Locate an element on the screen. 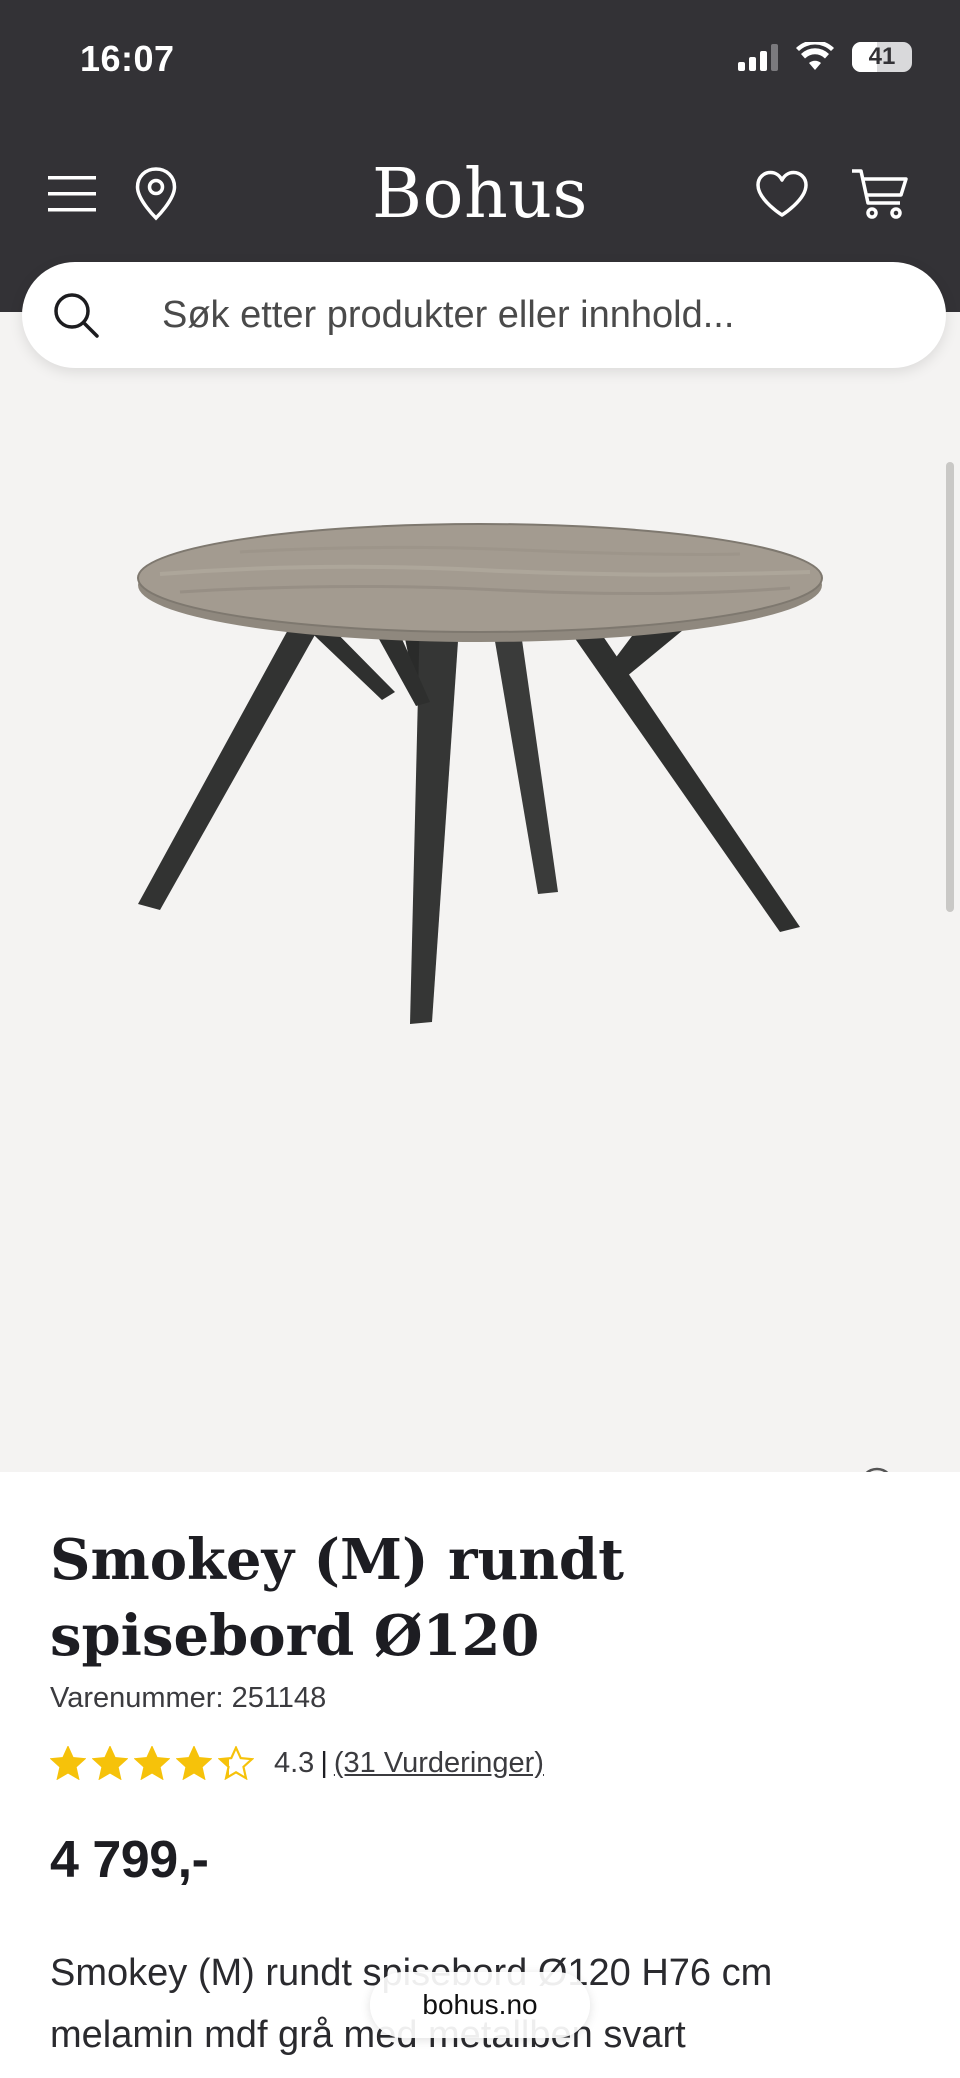 This screenshot has width=960, height=2078. status-icons: 41 is located at coordinates (825, 57).